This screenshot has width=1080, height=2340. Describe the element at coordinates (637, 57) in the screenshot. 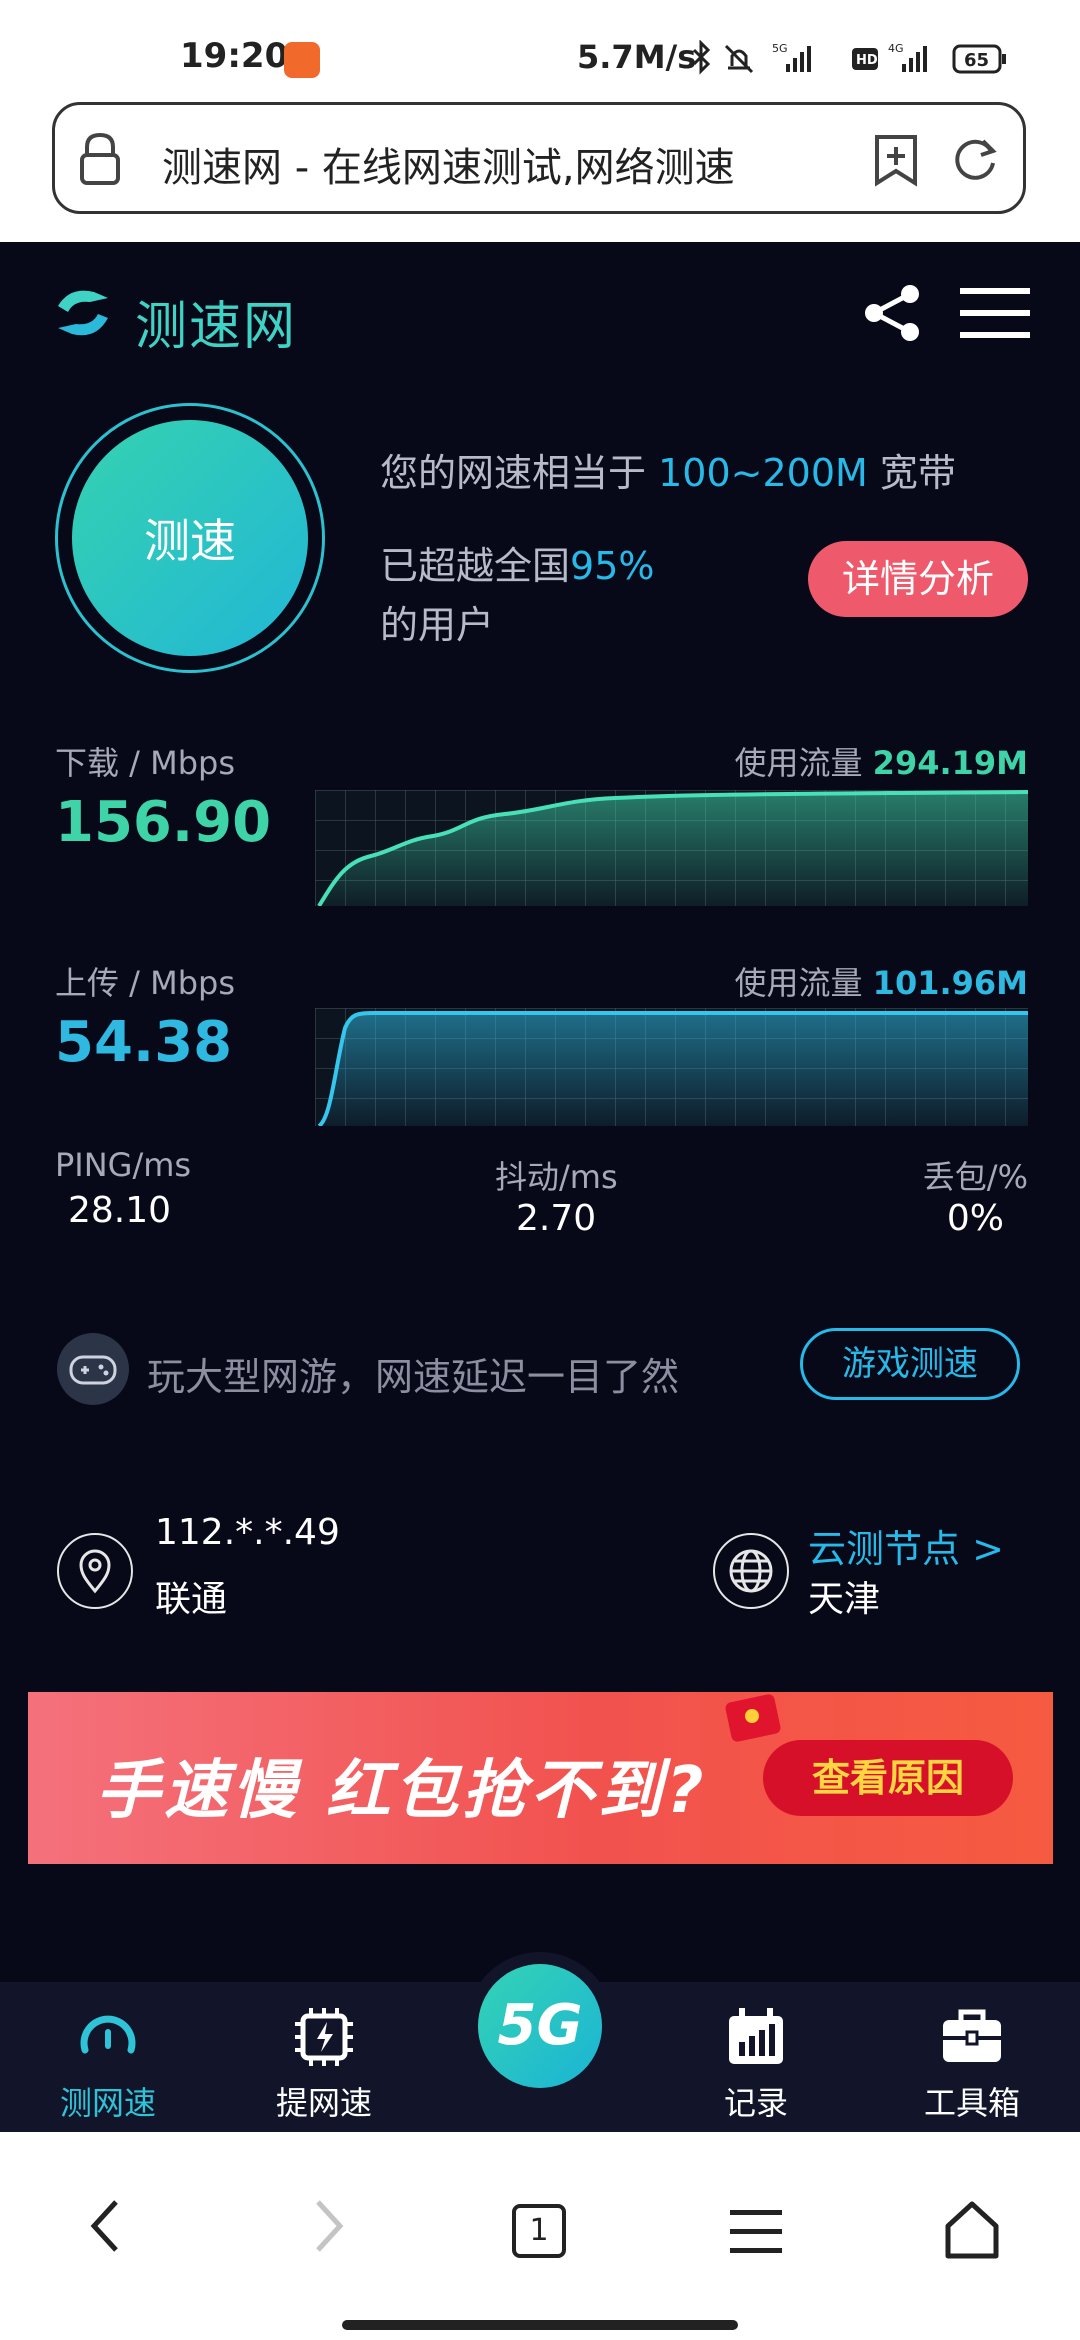

I see `network-speed: 5.7M/s` at that location.